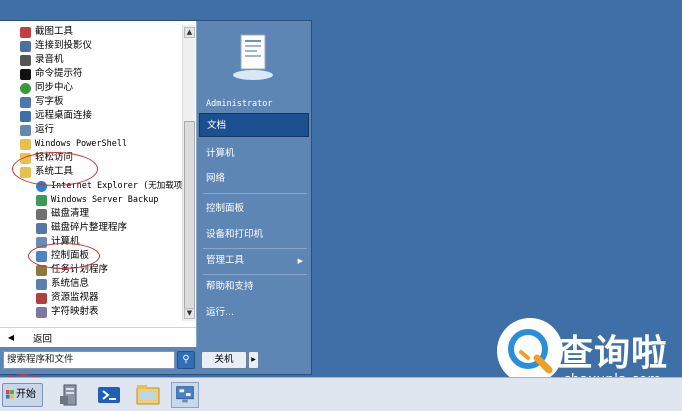 This screenshot has width=682, height=411. What do you see at coordinates (91, 214) in the screenshot?
I see `program-item-disk-cleanup: 磁盘清理` at bounding box center [91, 214].